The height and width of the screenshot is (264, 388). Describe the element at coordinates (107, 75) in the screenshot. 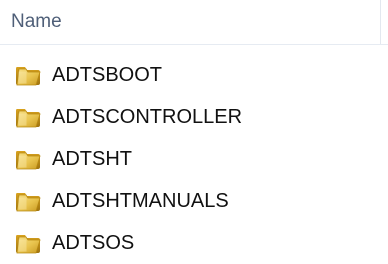

I see `folder-label: ADTSBOOT` at that location.